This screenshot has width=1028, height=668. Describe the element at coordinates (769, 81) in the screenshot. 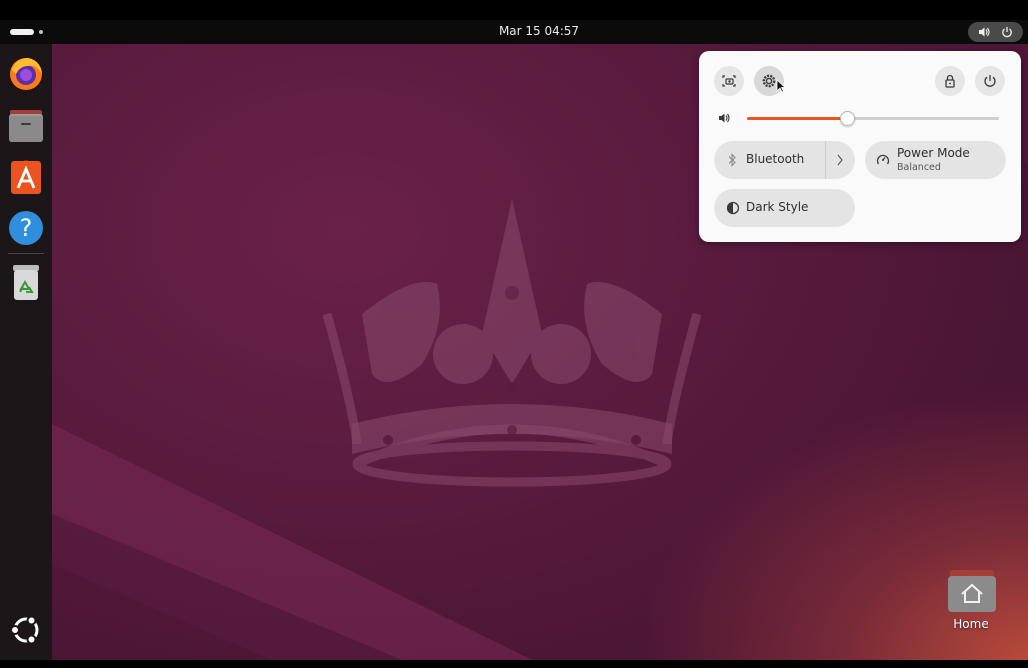

I see `settings-icon` at that location.